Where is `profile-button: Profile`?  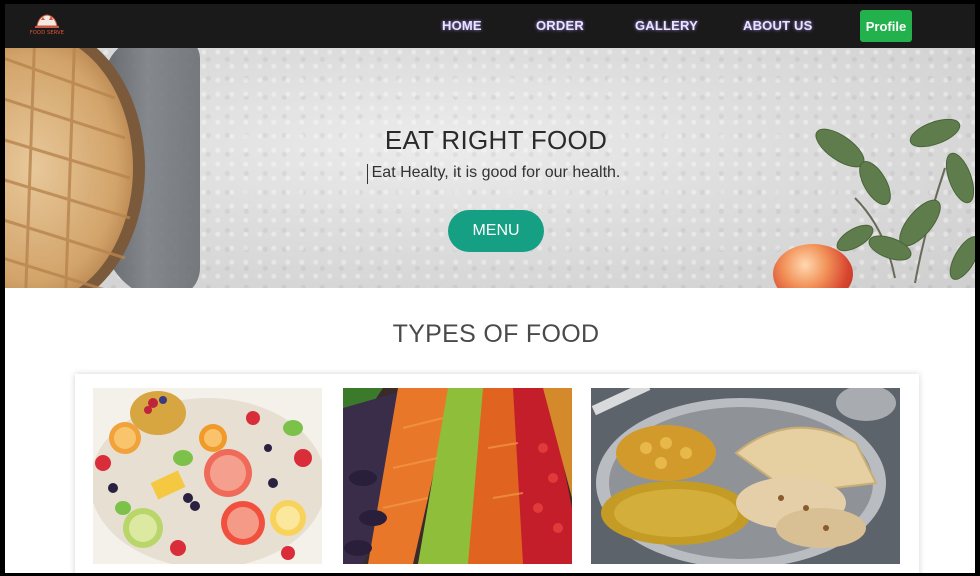 profile-button: Profile is located at coordinates (886, 26).